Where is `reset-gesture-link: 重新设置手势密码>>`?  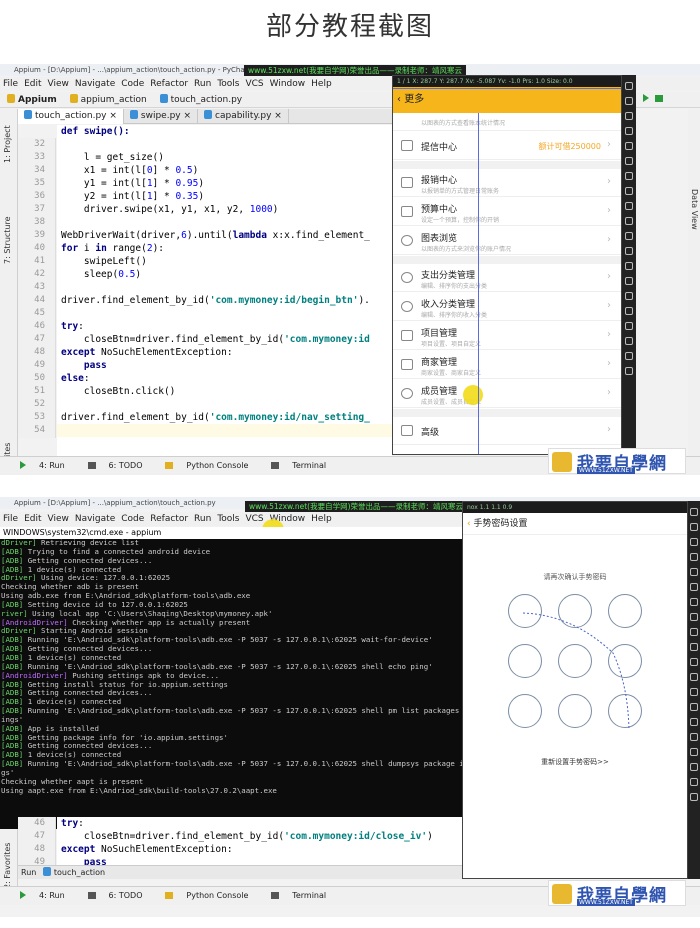 reset-gesture-link: 重新设置手势密码>> is located at coordinates (575, 762).